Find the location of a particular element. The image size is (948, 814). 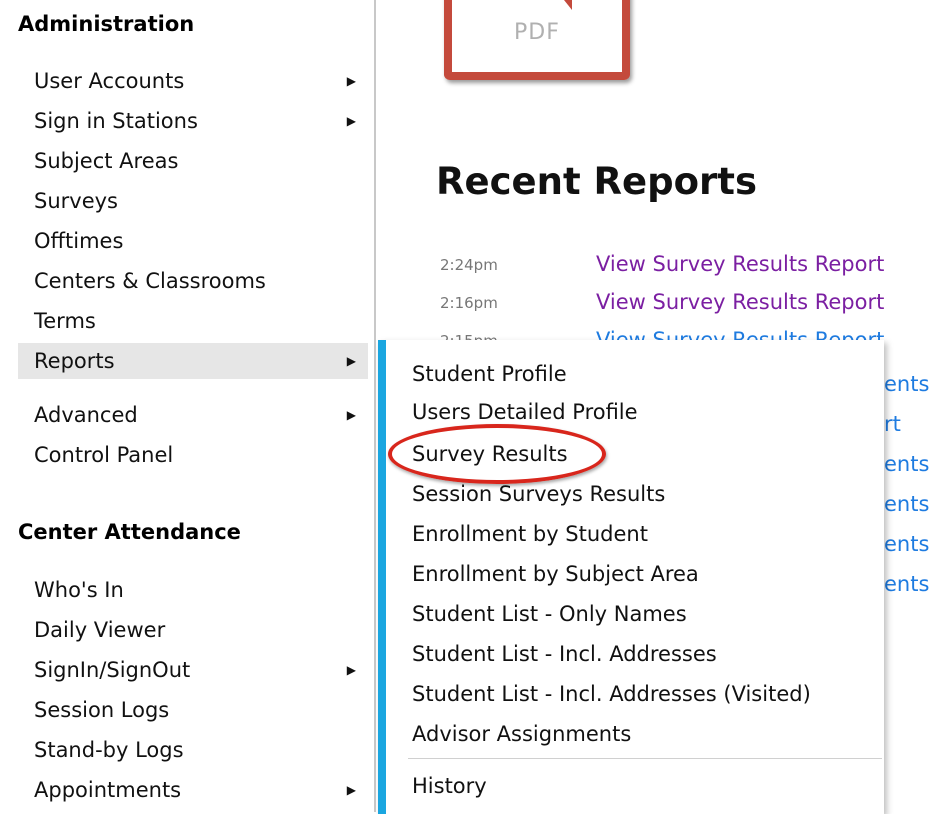

submenu-item-enrollment-by-student: Enrollment by Student is located at coordinates (530, 534).